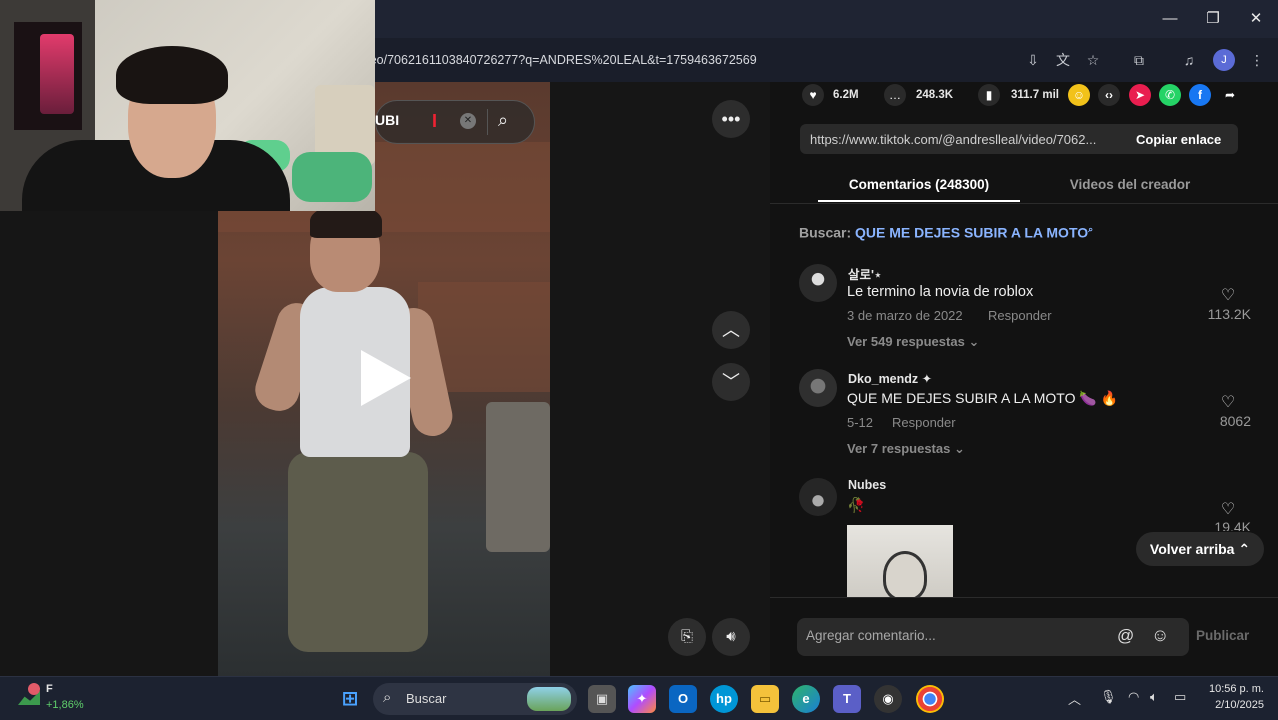 The width and height of the screenshot is (1278, 720). What do you see at coordinates (1232, 689) in the screenshot?
I see `clock-time: 10:56 p. m.` at bounding box center [1232, 689].